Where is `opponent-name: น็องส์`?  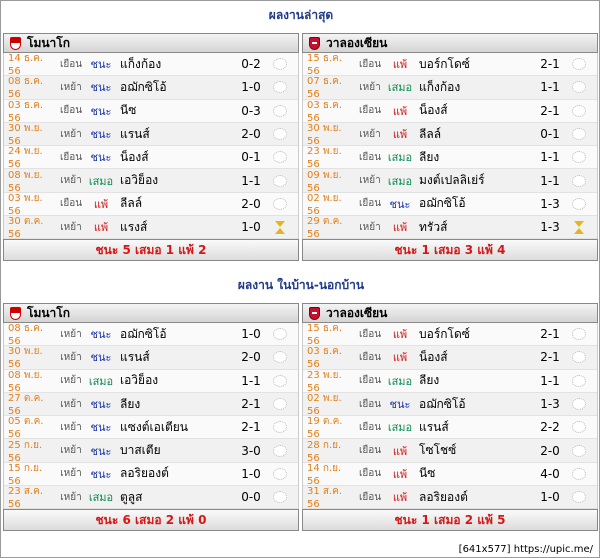
opponent-name: น็องส์ is located at coordinates (433, 110).